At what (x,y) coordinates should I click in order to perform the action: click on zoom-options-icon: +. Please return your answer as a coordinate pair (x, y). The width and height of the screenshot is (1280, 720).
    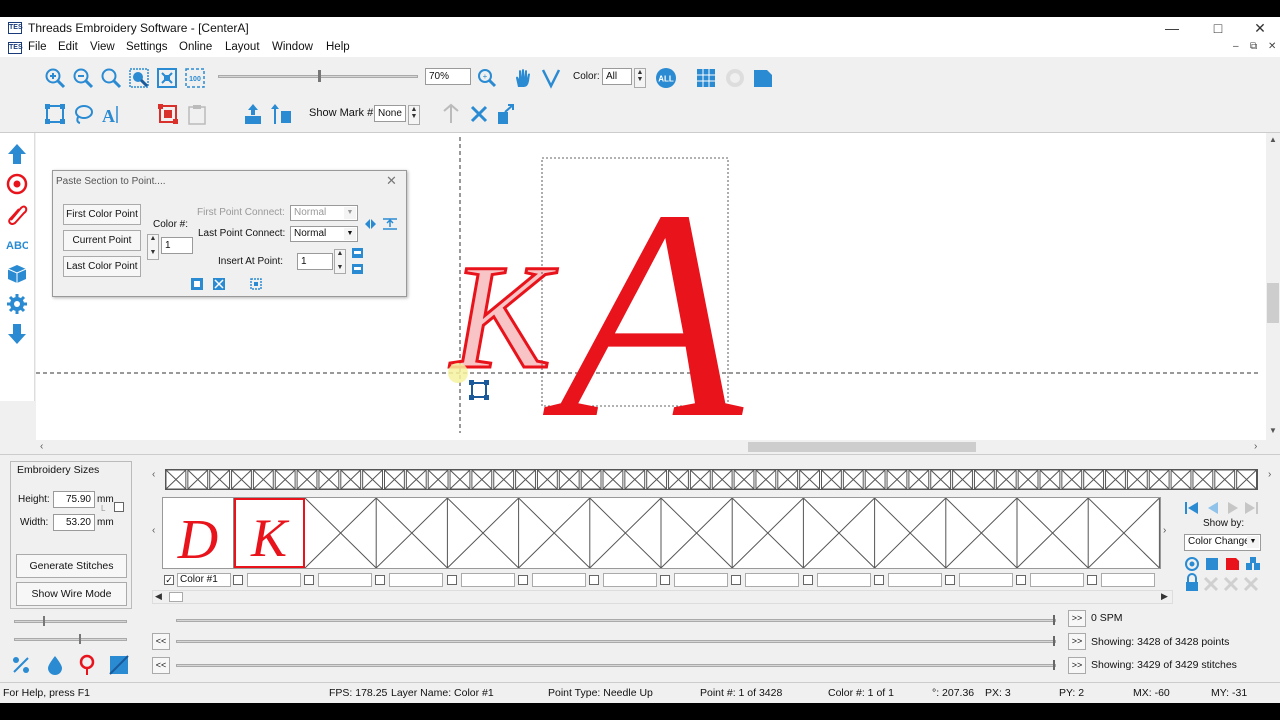
    Looking at the image, I should click on (487, 78).